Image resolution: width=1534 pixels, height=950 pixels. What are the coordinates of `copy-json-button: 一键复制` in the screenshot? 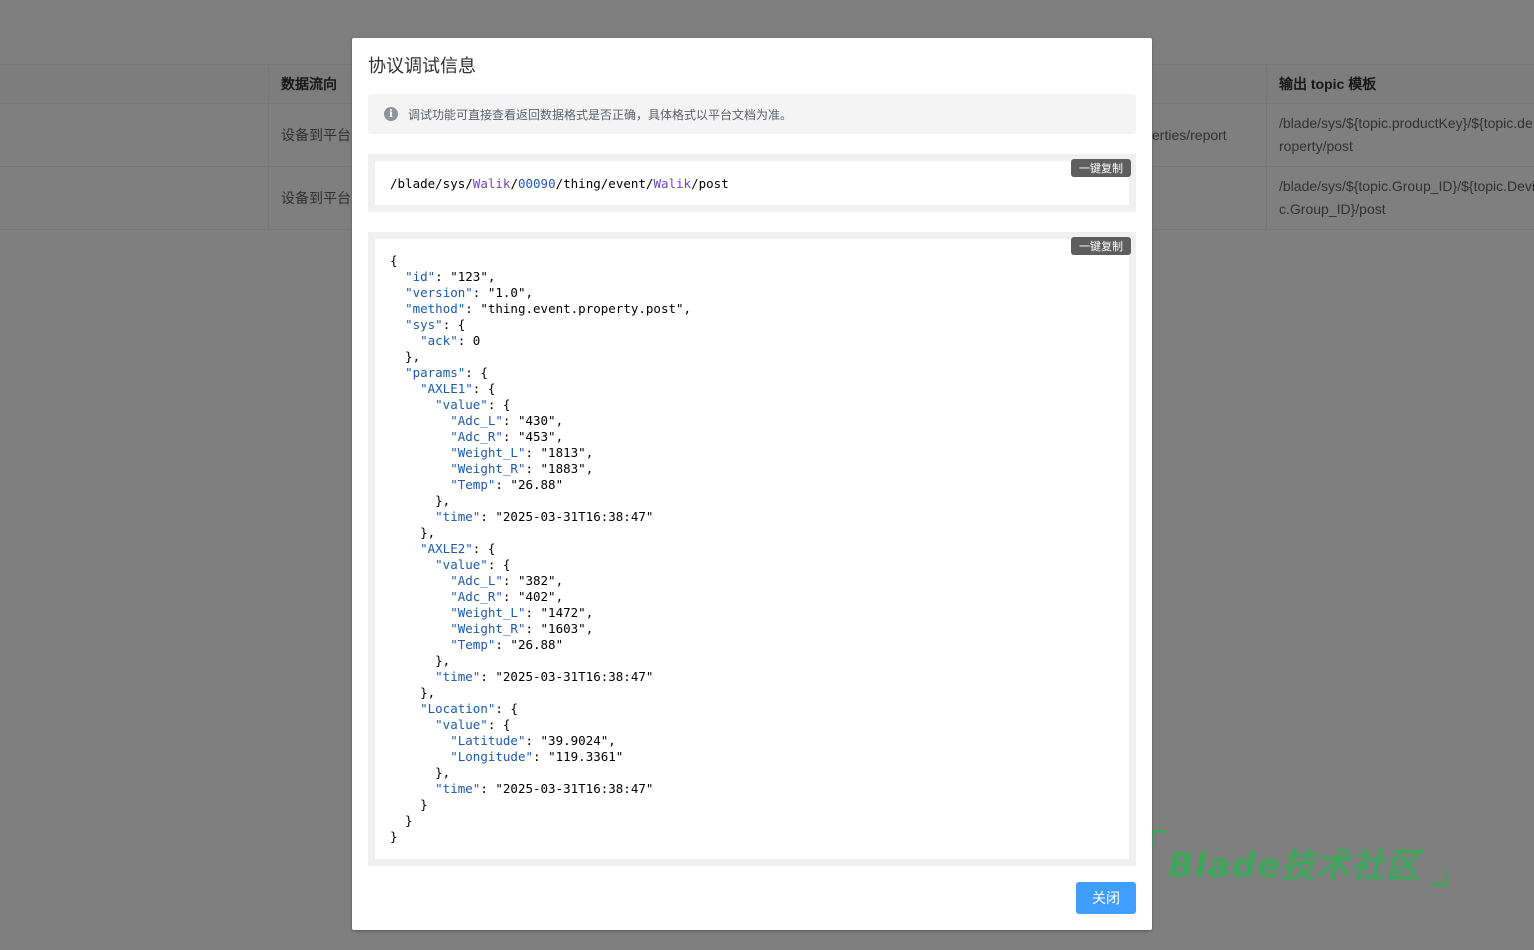 It's located at (1101, 246).